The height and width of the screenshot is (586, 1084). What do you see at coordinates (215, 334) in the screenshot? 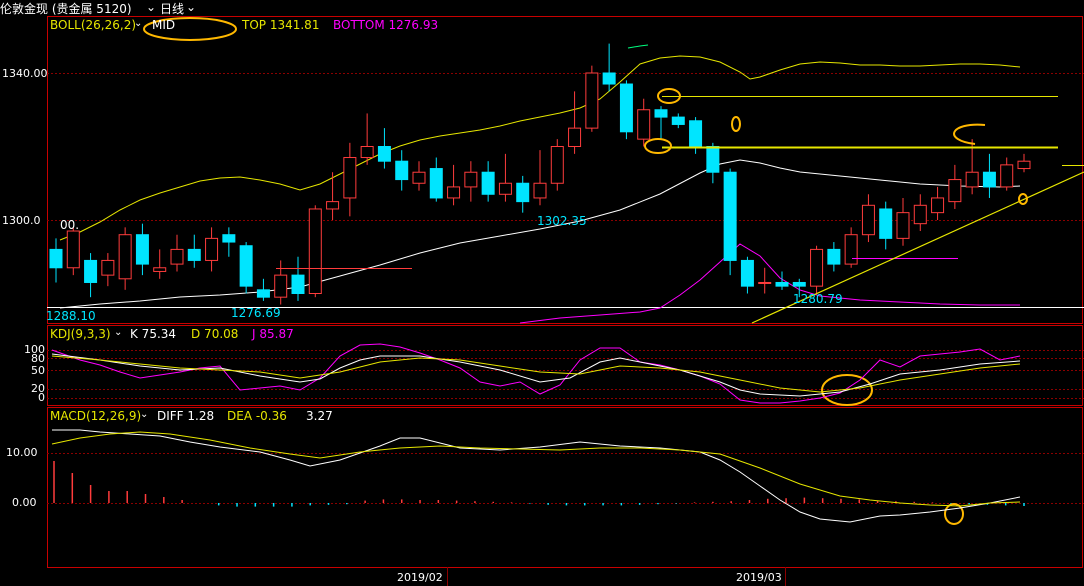
I see `kdj-d-label: D 70.08` at bounding box center [215, 334].